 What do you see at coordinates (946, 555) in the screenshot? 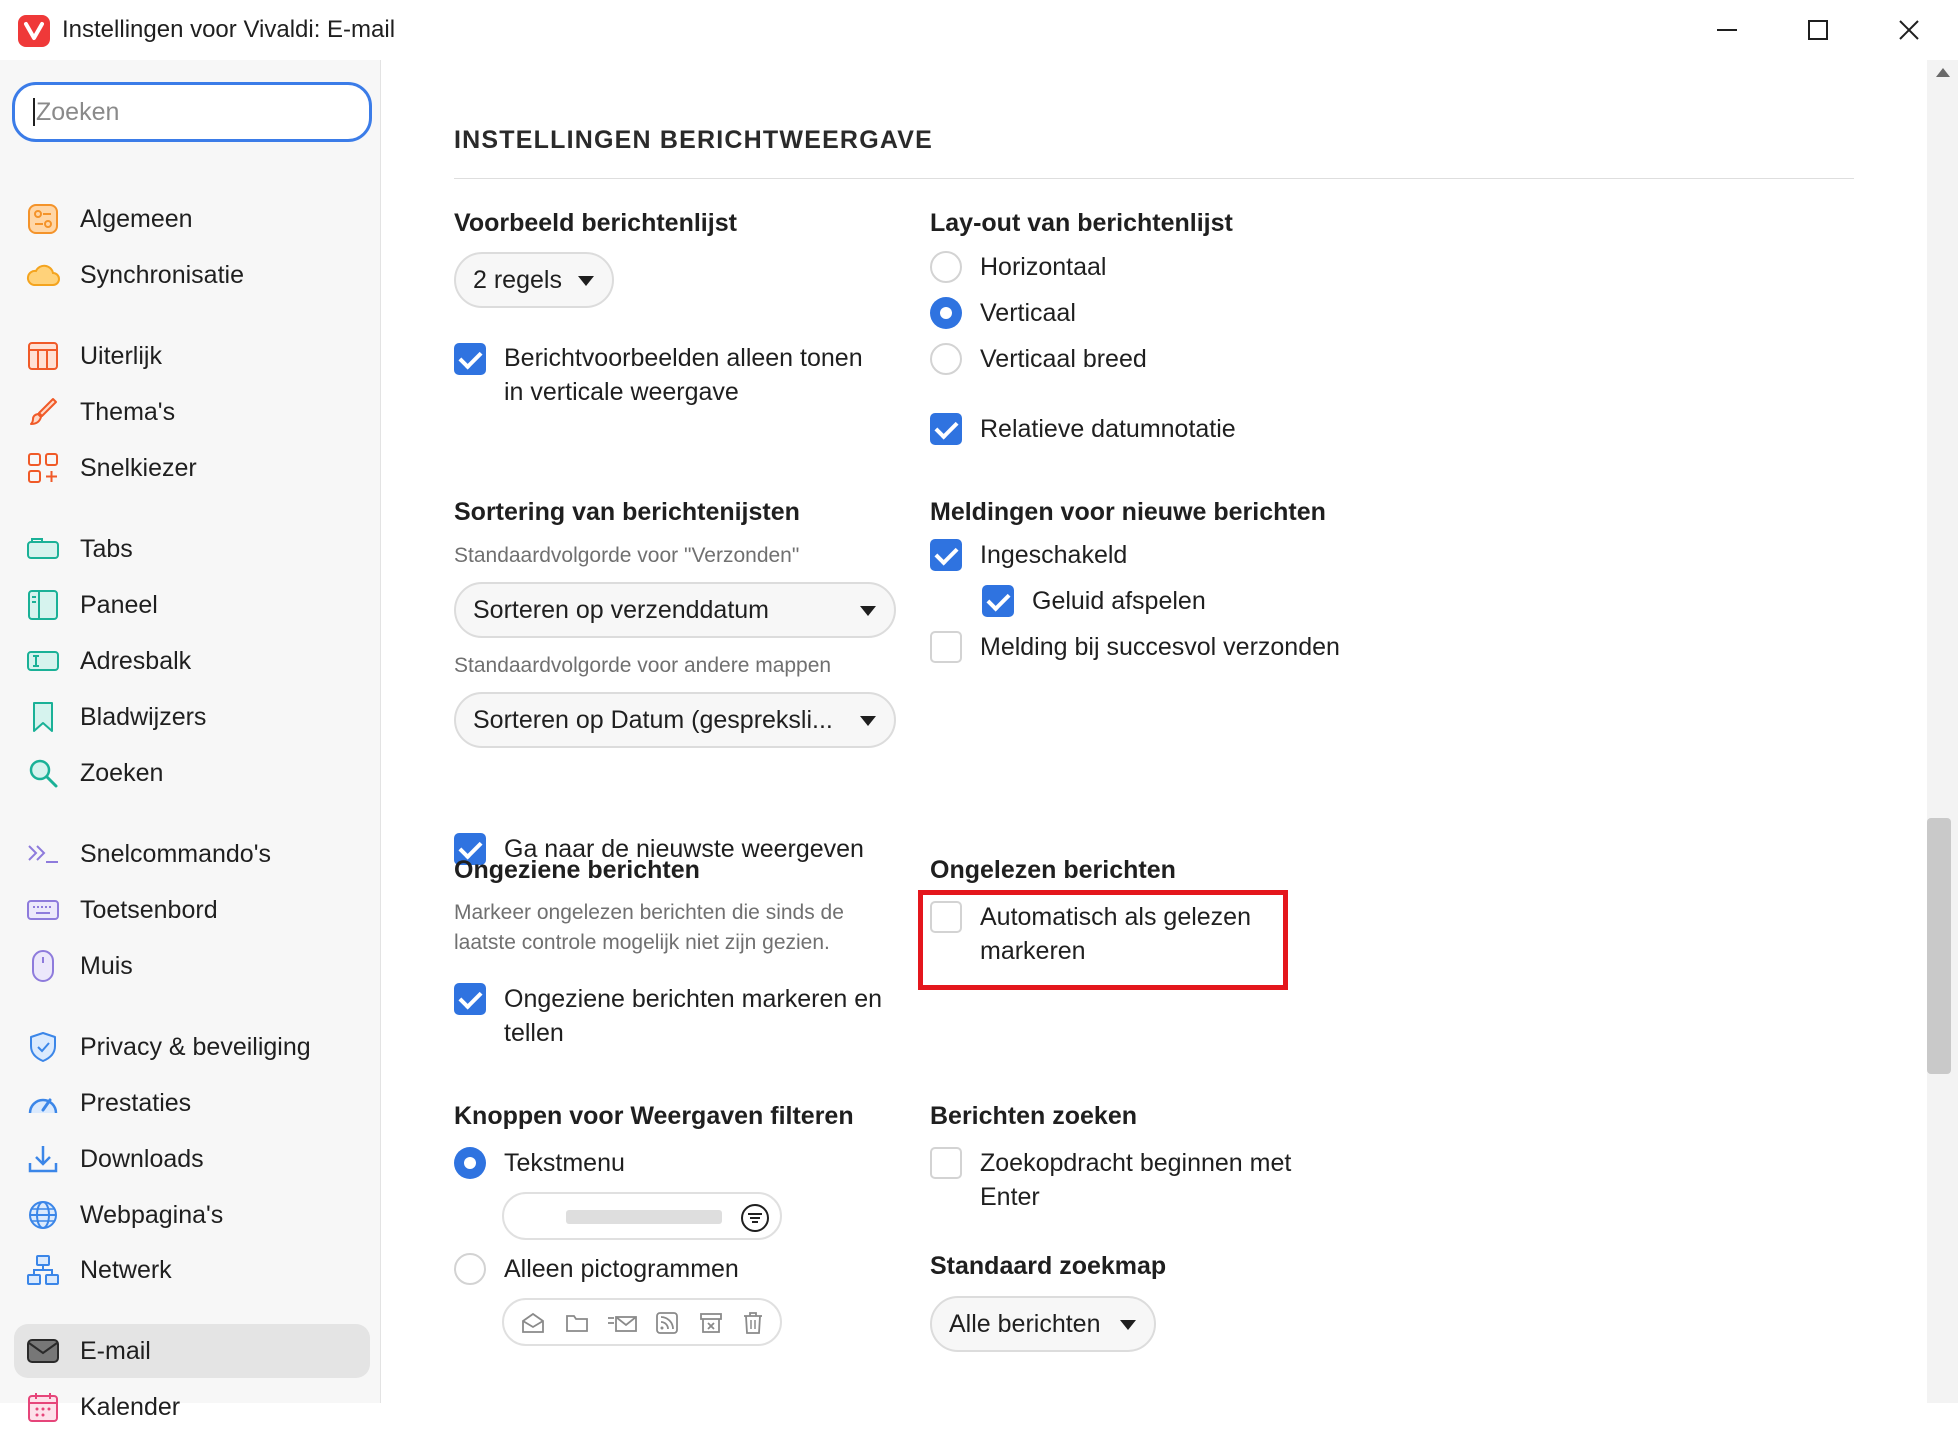
I see `notifications-enabled-checkbox` at bounding box center [946, 555].